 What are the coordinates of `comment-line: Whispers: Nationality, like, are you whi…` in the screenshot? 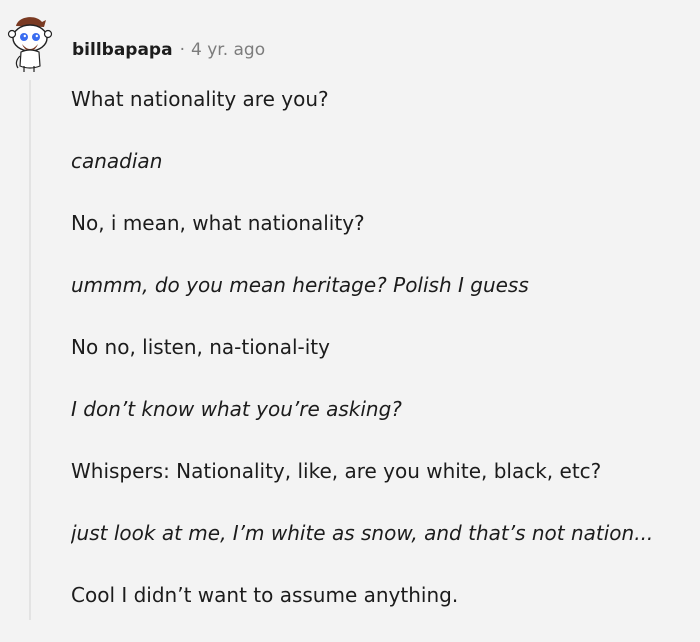 It's located at (336, 471).